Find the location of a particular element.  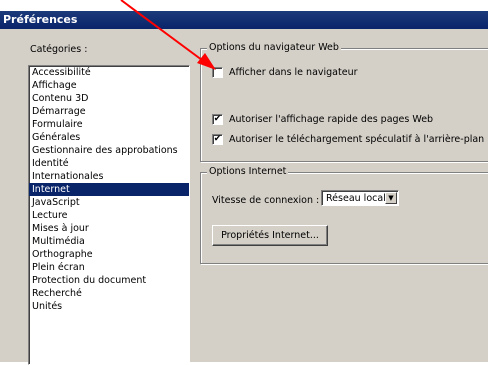

annotation-arrow-line is located at coordinates (163, 32).